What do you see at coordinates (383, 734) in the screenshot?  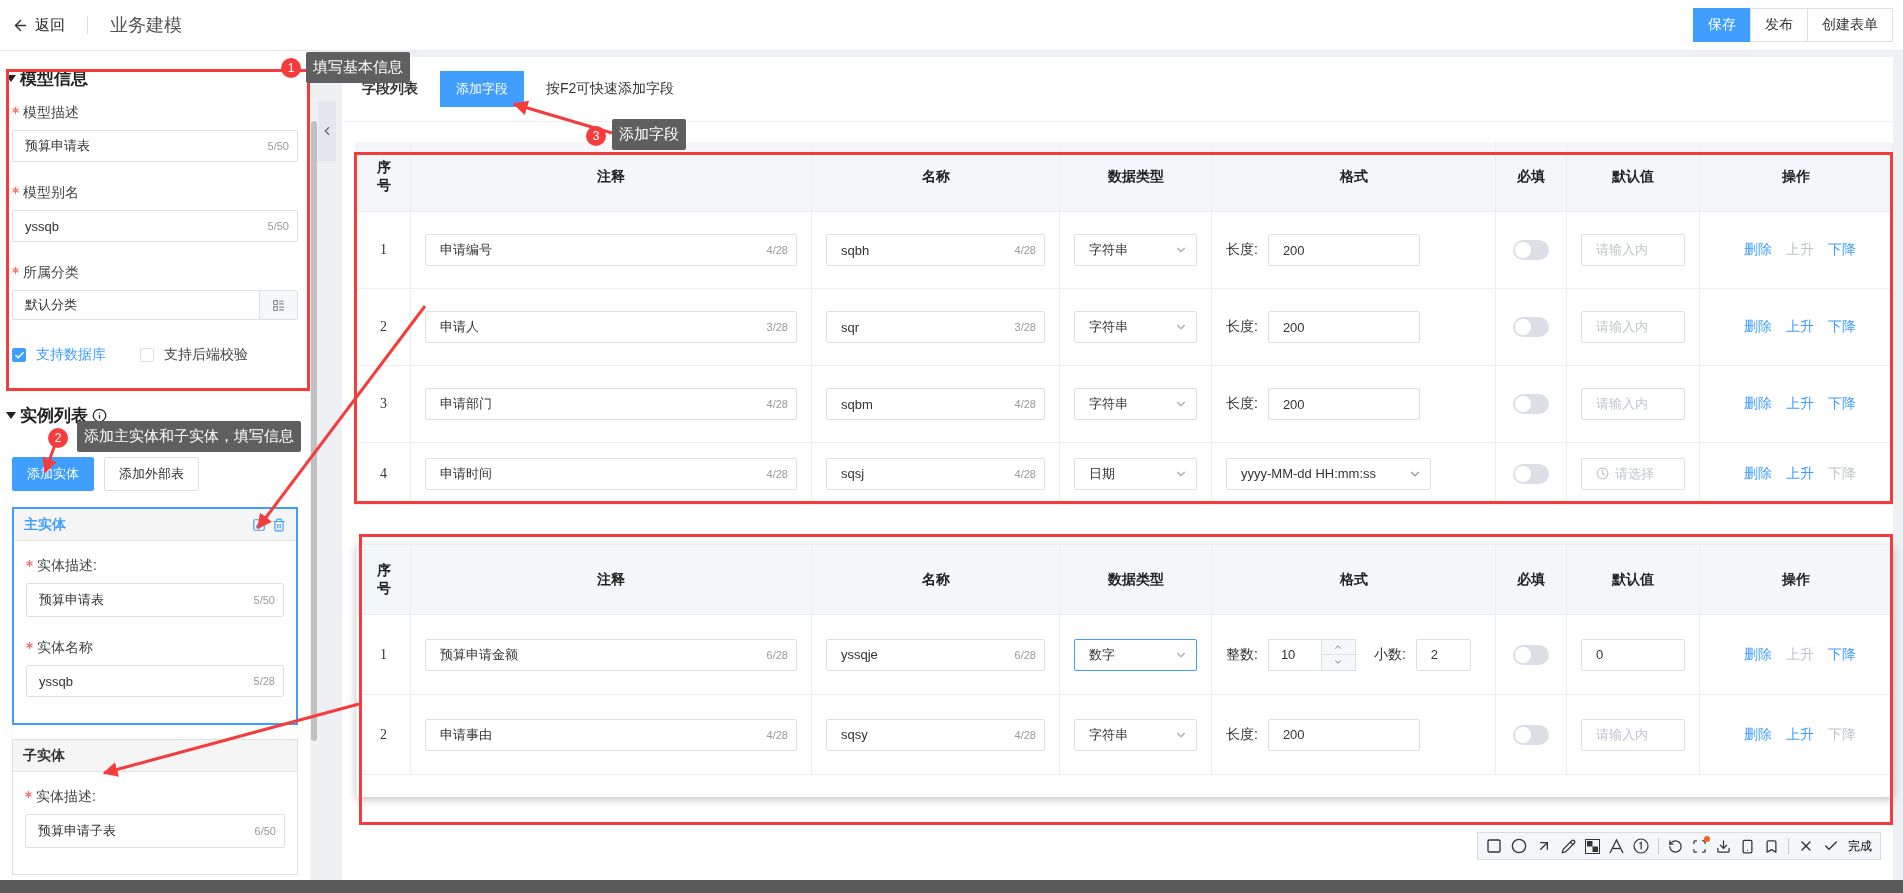 I see `row-number: 2` at bounding box center [383, 734].